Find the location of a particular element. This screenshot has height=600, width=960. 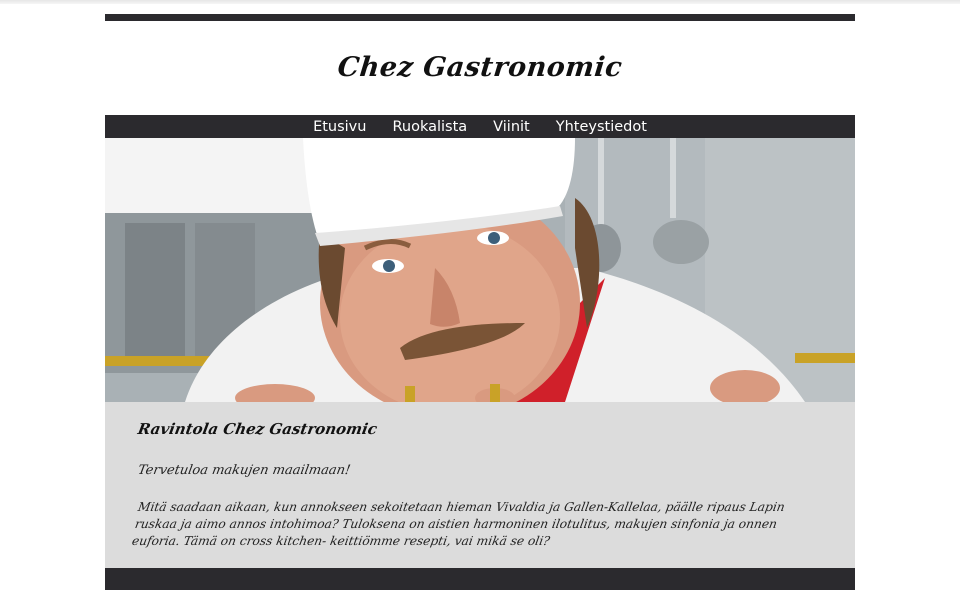

intro-title: Ravintola Chez Gastronomic is located at coordinates (257, 429).